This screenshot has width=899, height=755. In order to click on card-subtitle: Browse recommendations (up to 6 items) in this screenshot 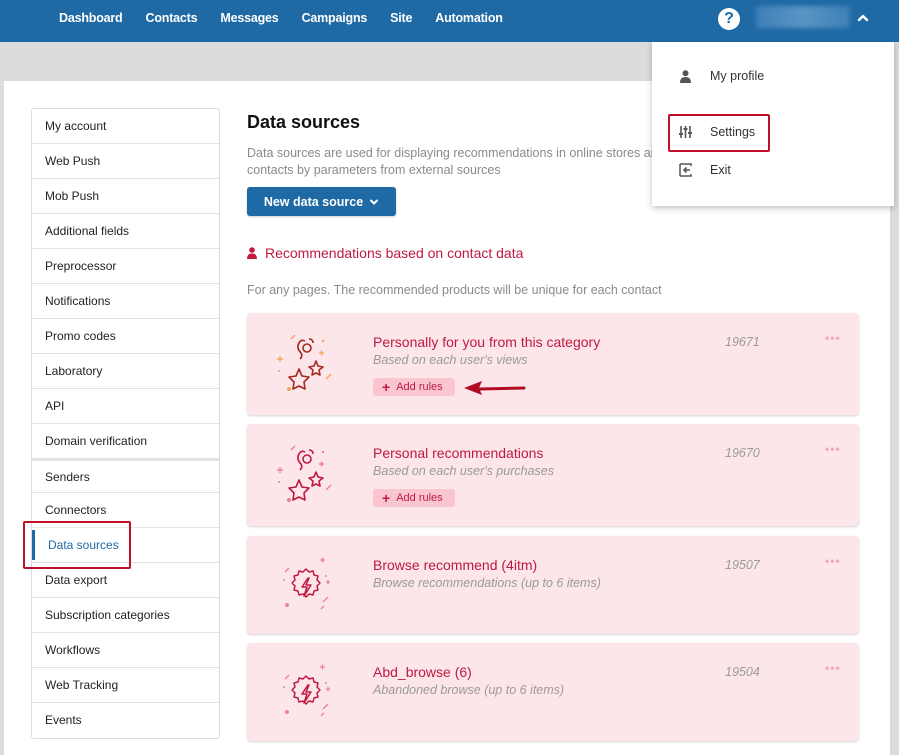, I will do `click(487, 583)`.